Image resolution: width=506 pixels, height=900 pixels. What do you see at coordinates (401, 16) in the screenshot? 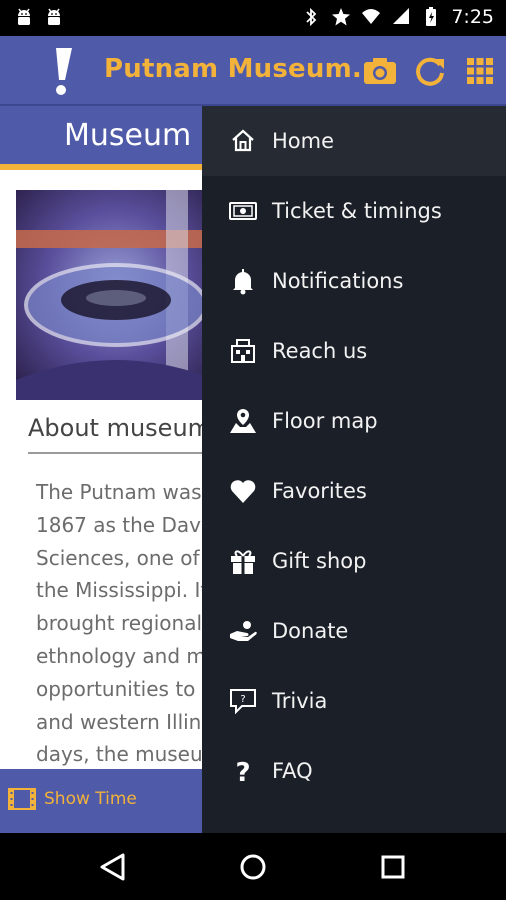
I see `cell-signal-icon` at bounding box center [401, 16].